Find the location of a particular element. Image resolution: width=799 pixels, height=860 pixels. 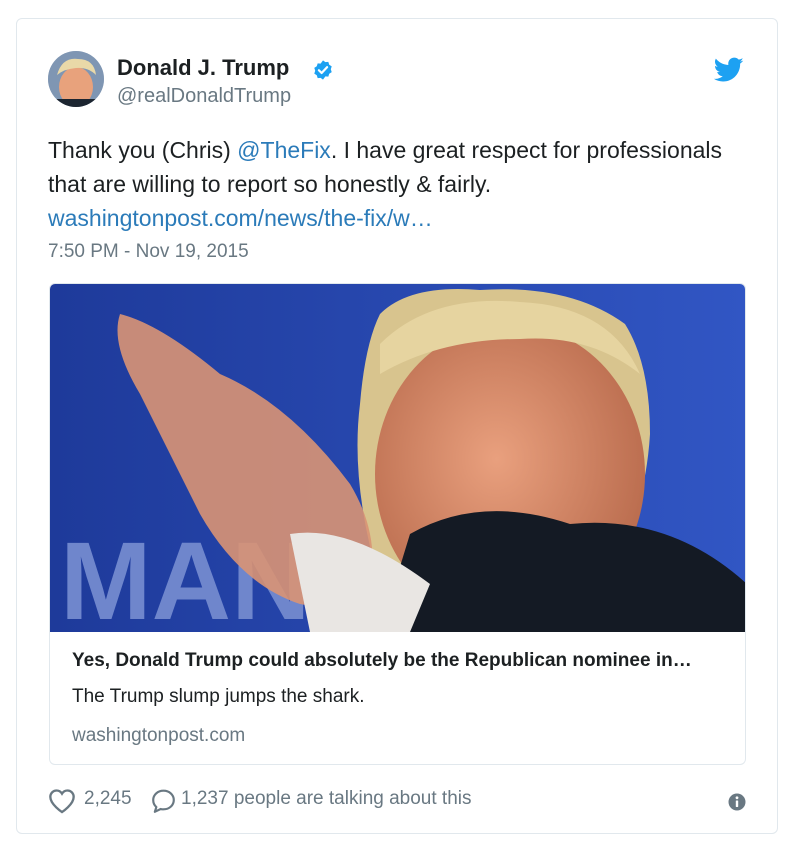

reply-bubble-icon is located at coordinates (163, 801).